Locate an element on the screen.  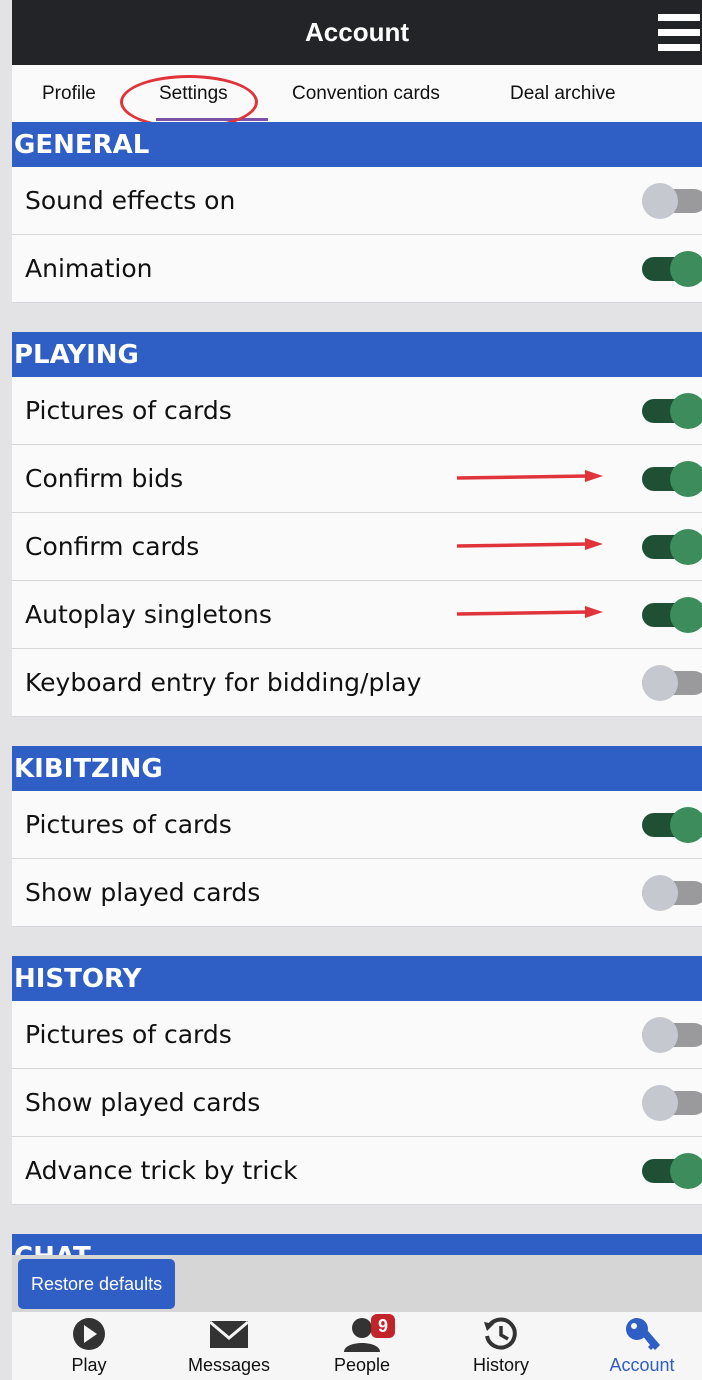
history-icon is located at coordinates (500, 1333).